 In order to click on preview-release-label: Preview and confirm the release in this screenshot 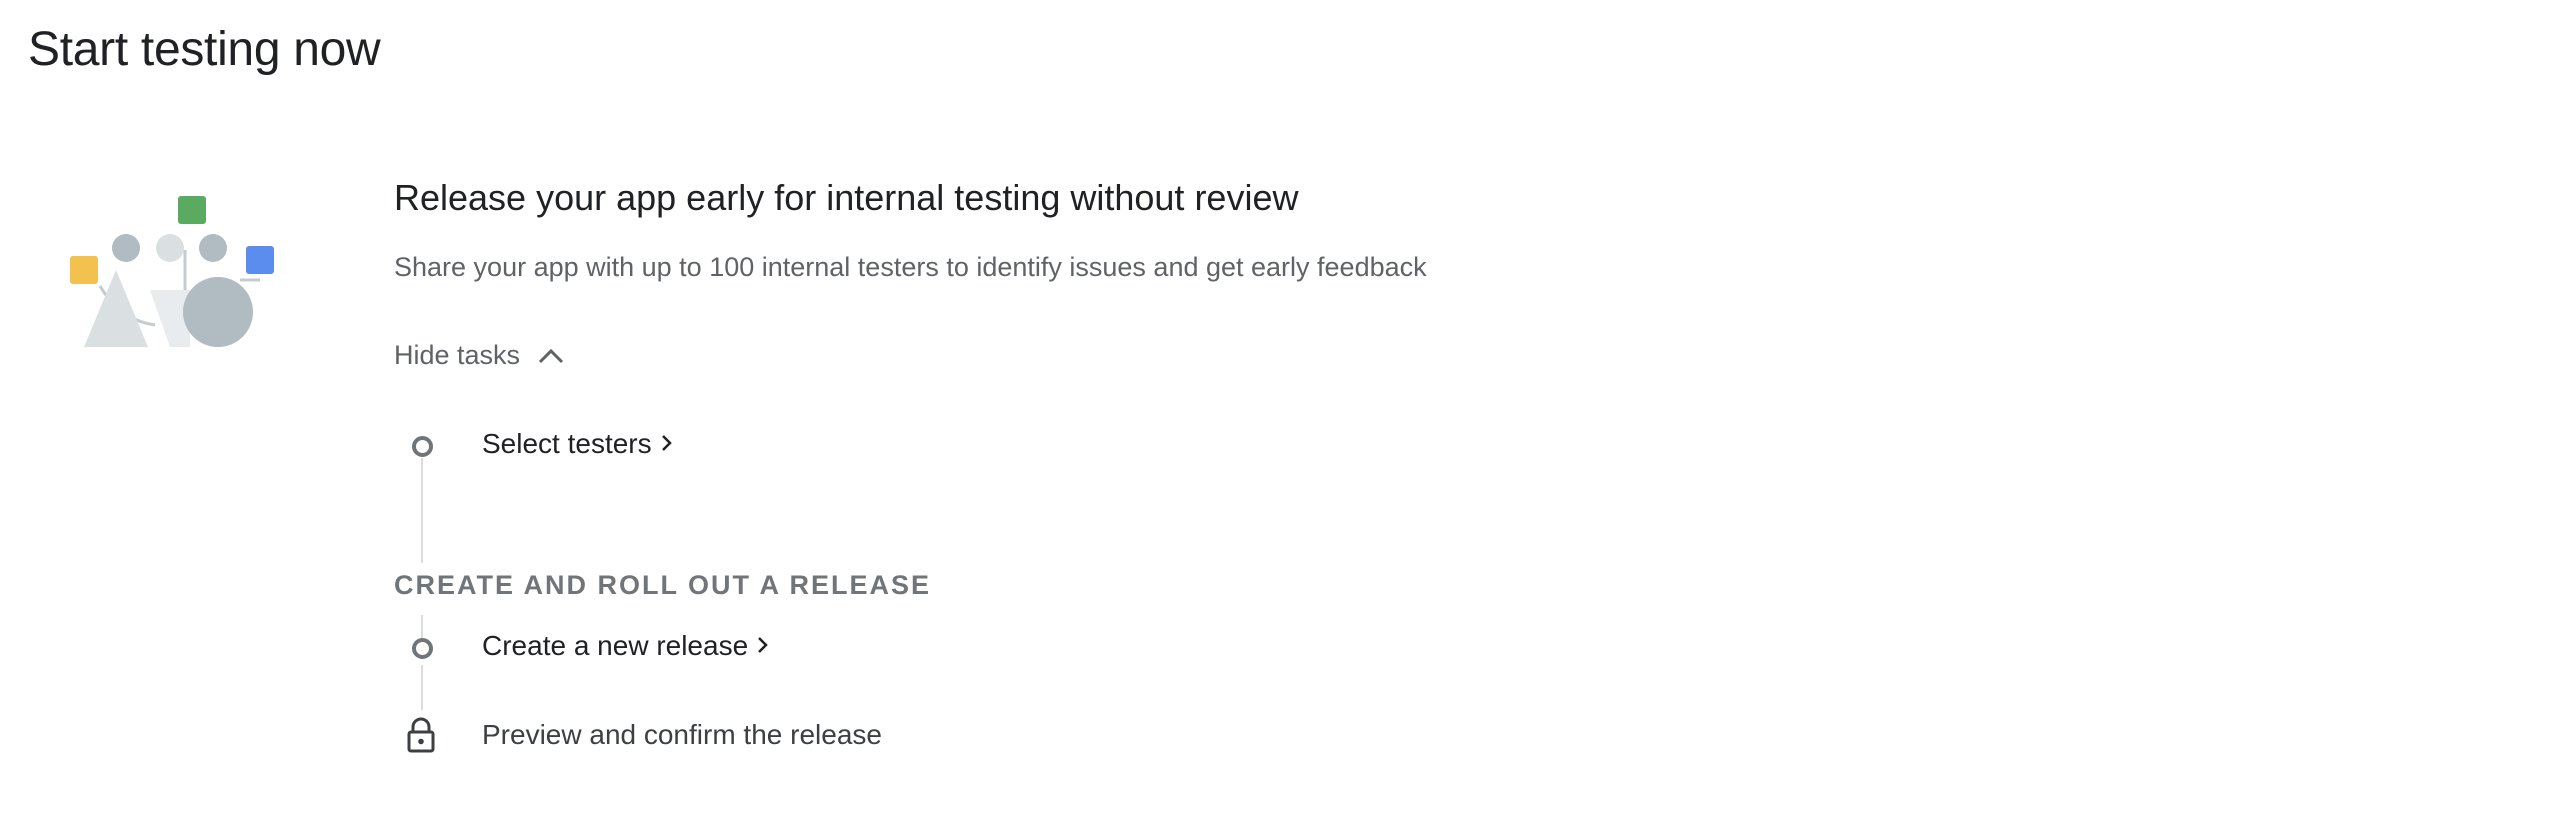, I will do `click(682, 734)`.